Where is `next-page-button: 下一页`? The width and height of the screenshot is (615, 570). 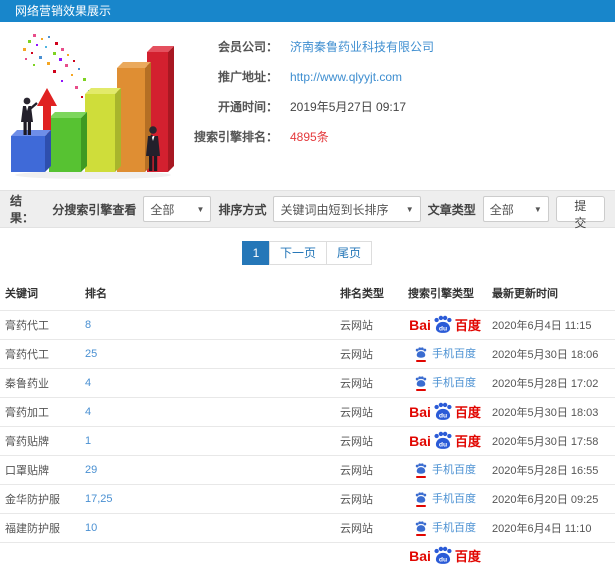 next-page-button: 下一页 is located at coordinates (297, 253).